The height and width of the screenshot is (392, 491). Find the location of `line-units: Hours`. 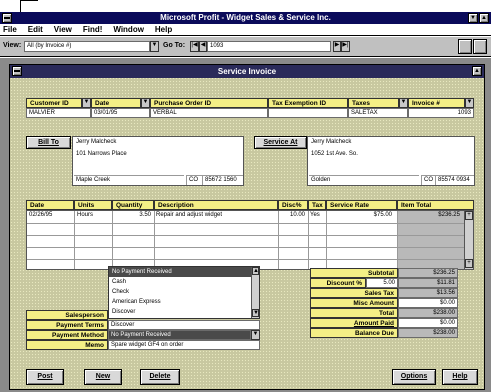

line-units: Hours is located at coordinates (93, 215).